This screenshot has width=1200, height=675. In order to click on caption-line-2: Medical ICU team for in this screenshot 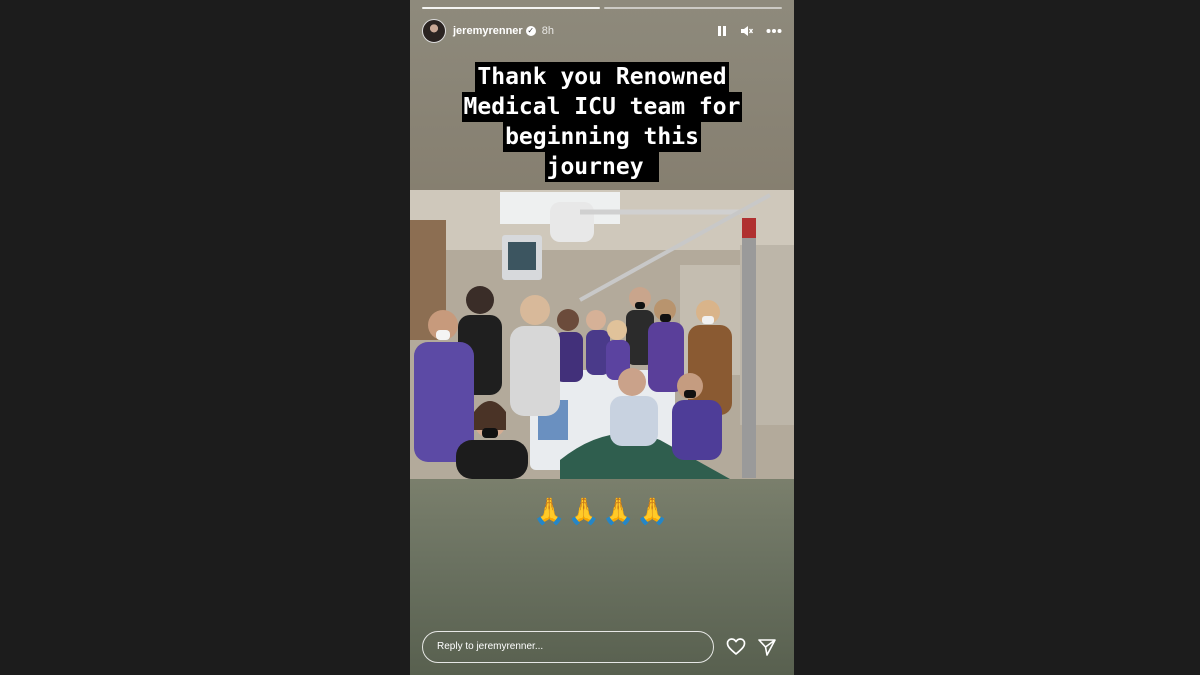, I will do `click(602, 107)`.